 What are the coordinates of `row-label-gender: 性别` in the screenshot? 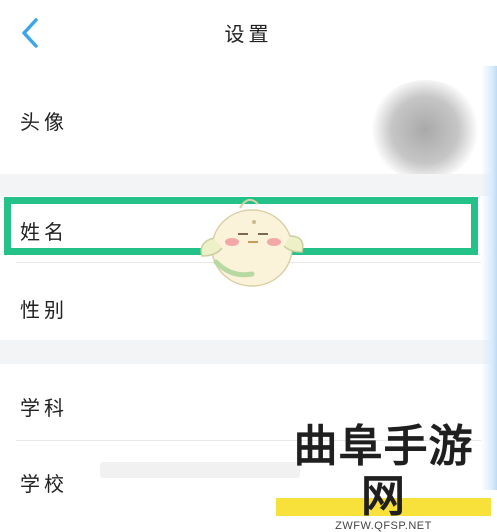 It's located at (44, 310).